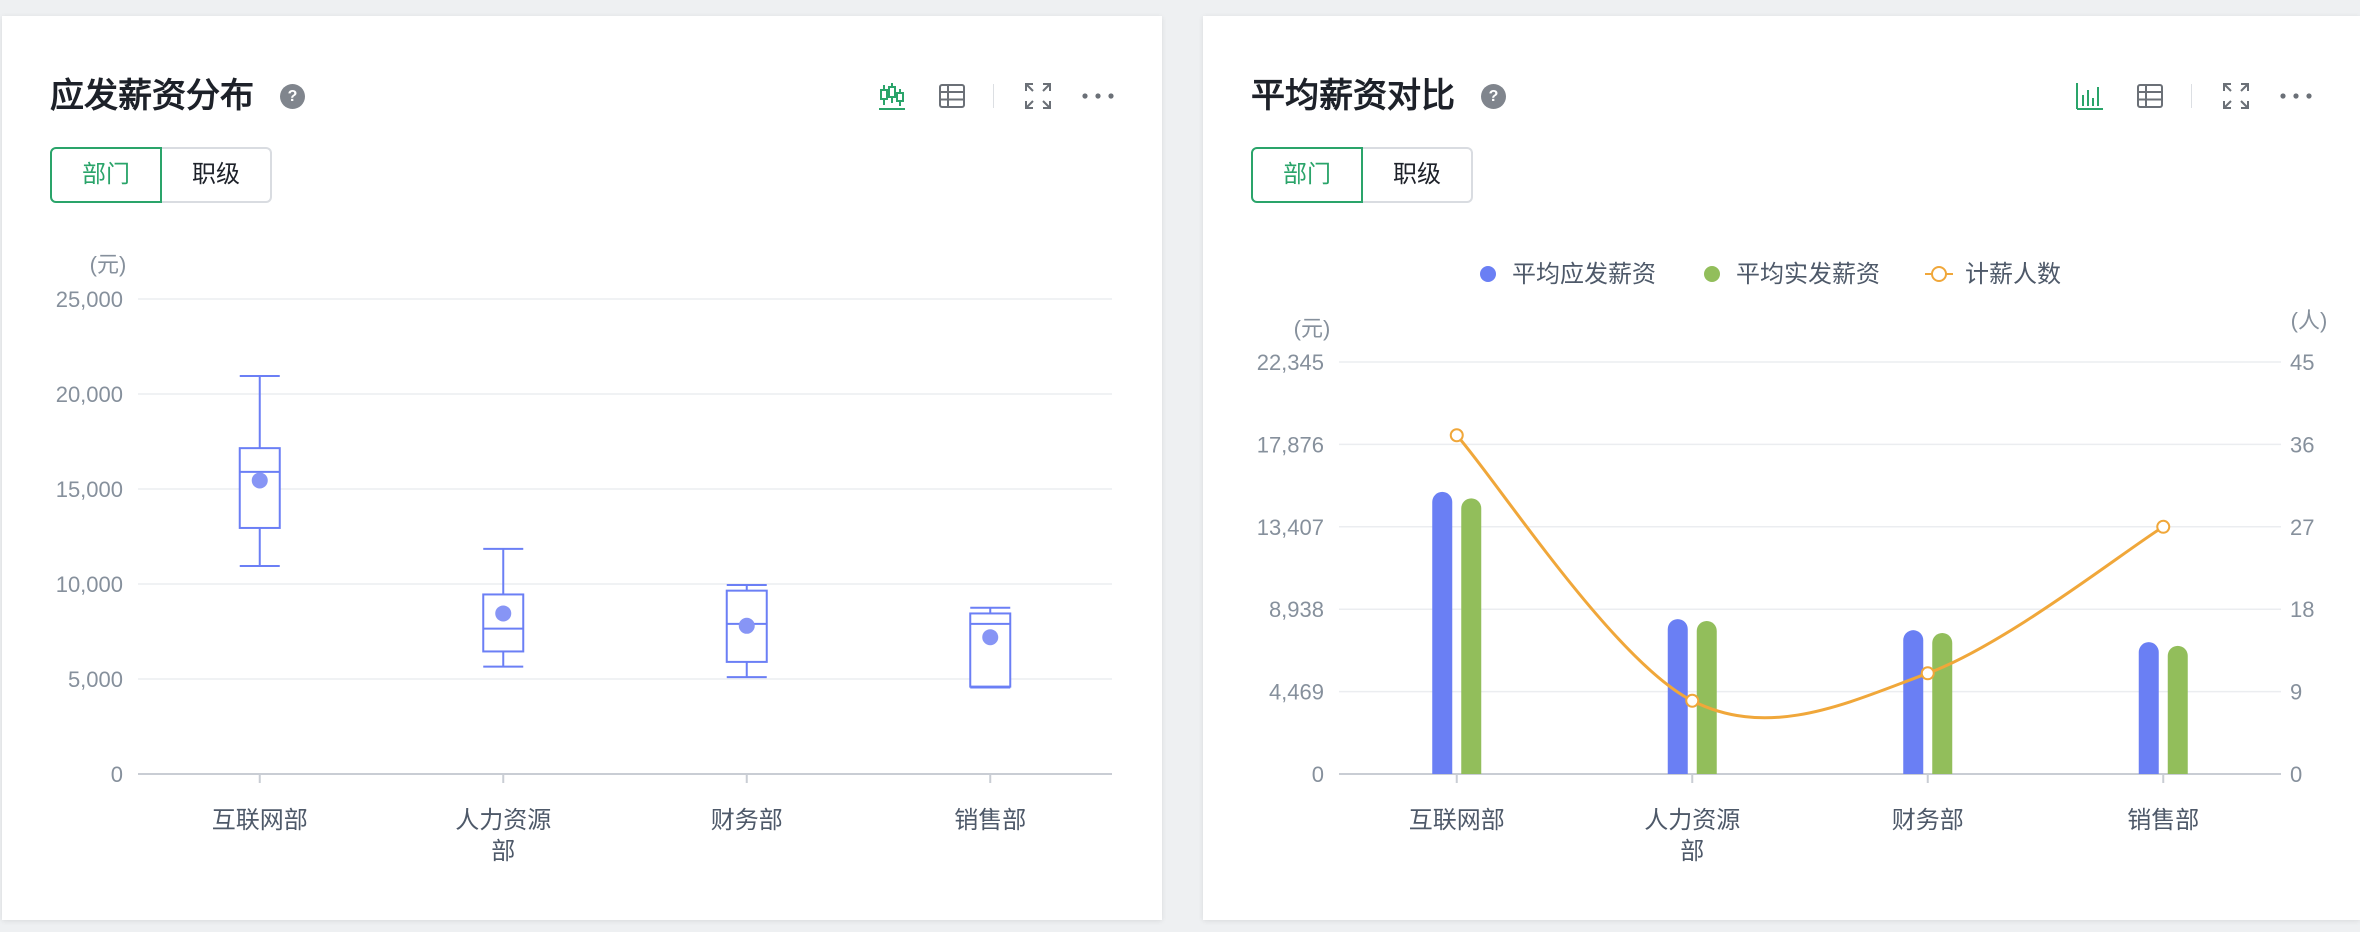  I want to click on y-tick-label: 20,000, so click(89, 394).